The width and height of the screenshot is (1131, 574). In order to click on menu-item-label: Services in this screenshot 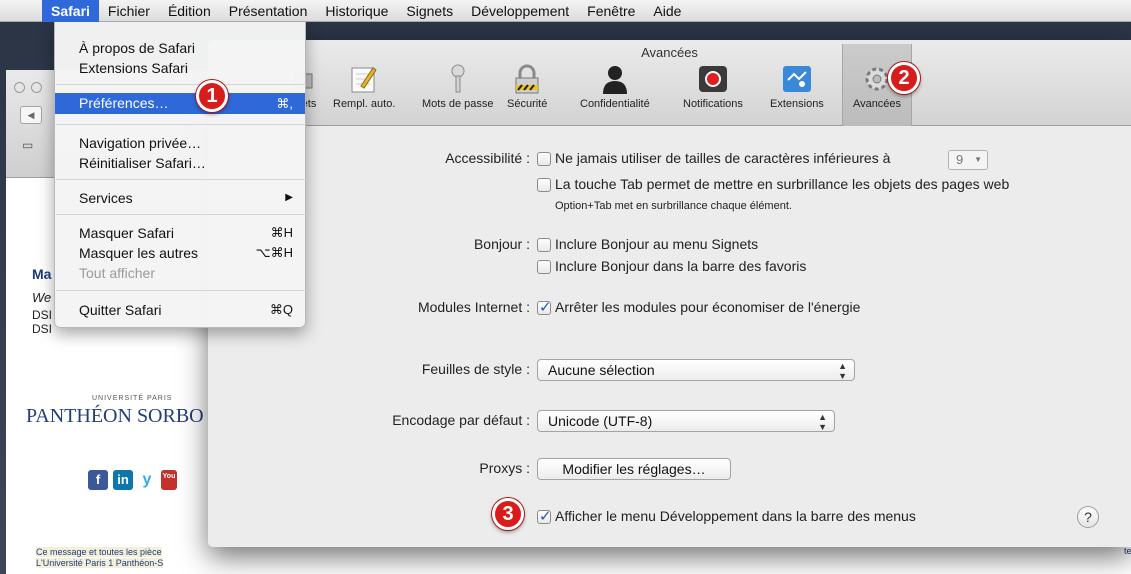, I will do `click(106, 198)`.